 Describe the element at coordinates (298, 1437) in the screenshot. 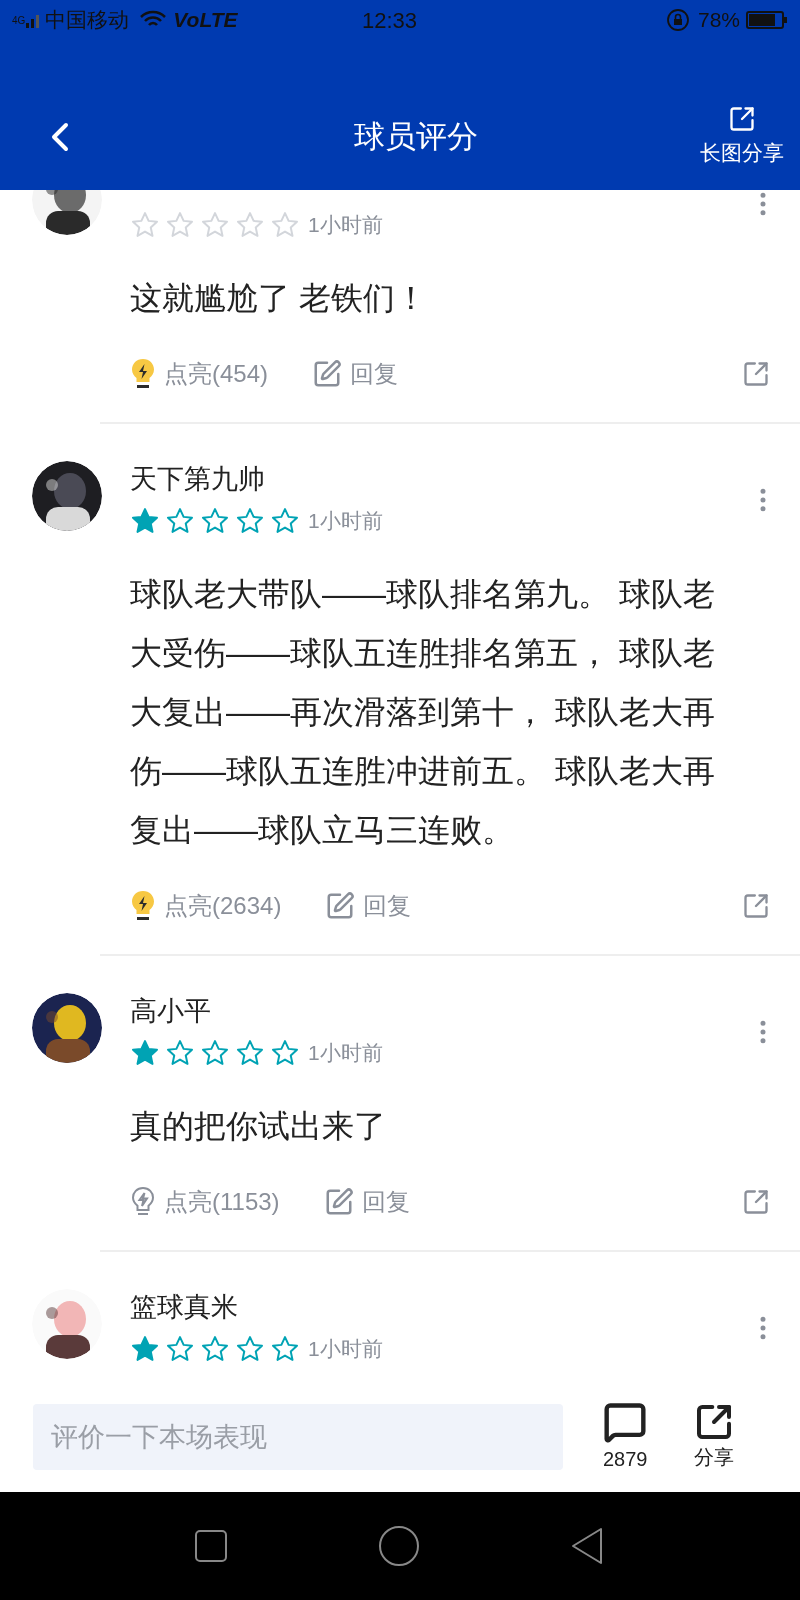

I see `comment-input-field: 评价一下本场表现` at that location.